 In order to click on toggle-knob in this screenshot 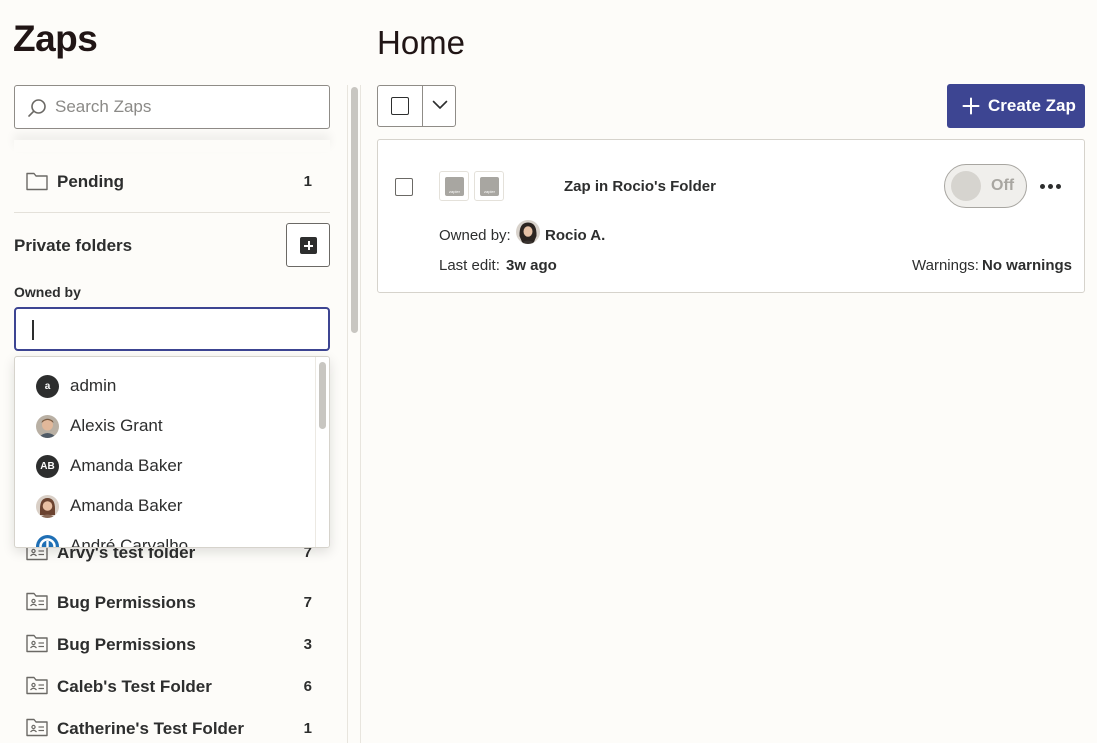, I will do `click(966, 186)`.